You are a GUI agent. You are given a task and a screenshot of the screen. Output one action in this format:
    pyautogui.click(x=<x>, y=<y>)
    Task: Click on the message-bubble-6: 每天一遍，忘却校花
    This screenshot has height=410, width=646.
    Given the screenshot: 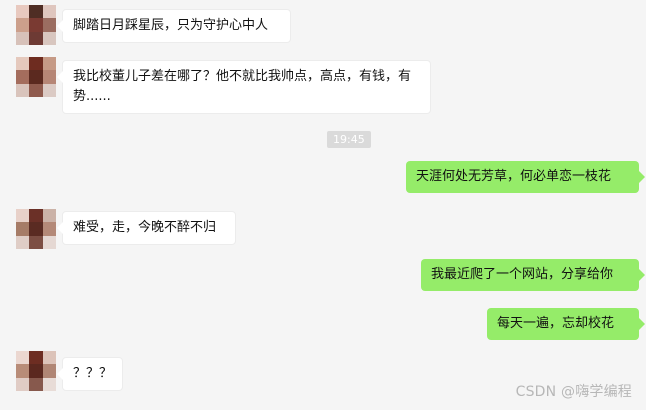 What is the action you would take?
    pyautogui.click(x=566, y=324)
    